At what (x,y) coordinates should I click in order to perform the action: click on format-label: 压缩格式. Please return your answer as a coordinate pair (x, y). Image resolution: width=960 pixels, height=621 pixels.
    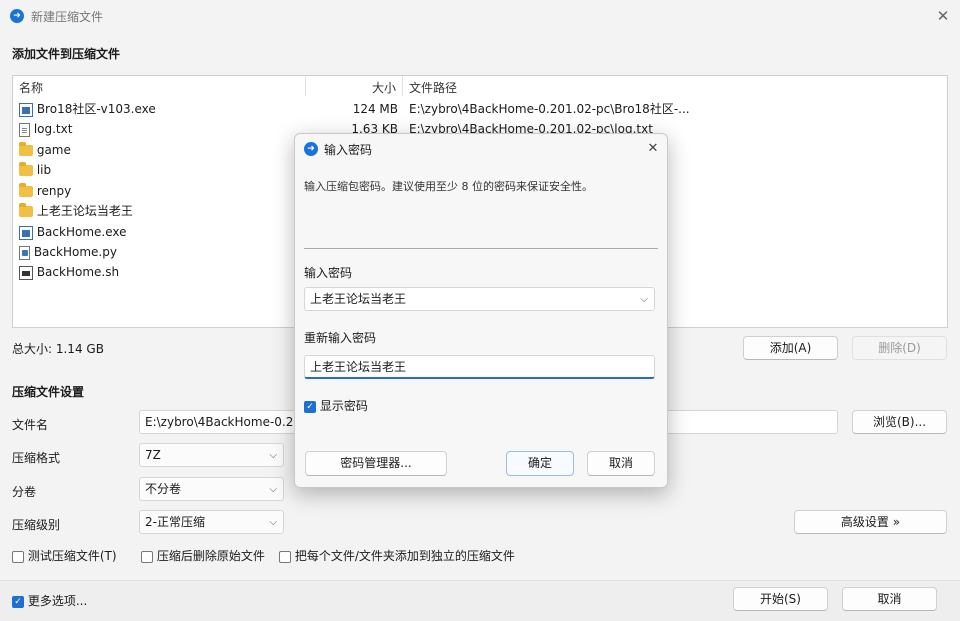
    Looking at the image, I should click on (36, 458).